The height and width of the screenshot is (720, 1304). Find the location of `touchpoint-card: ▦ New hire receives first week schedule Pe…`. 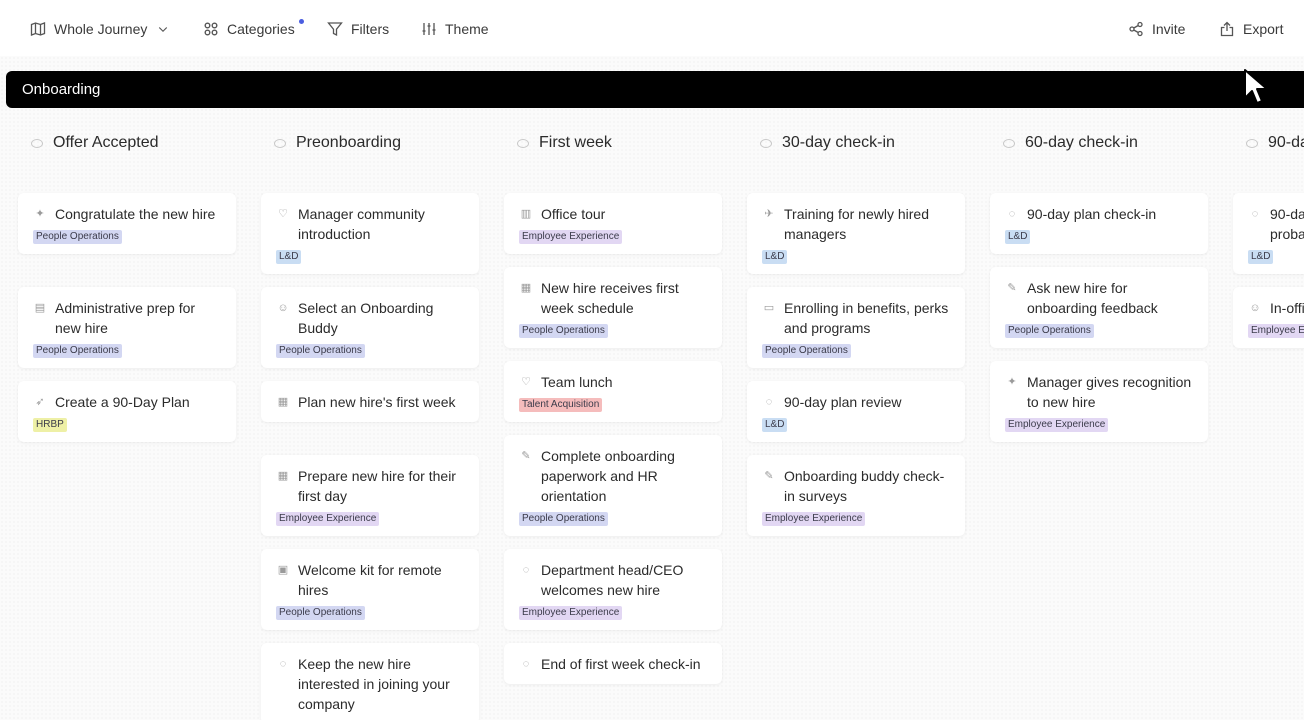

touchpoint-card: ▦ New hire receives first week schedule Pe… is located at coordinates (613, 307).